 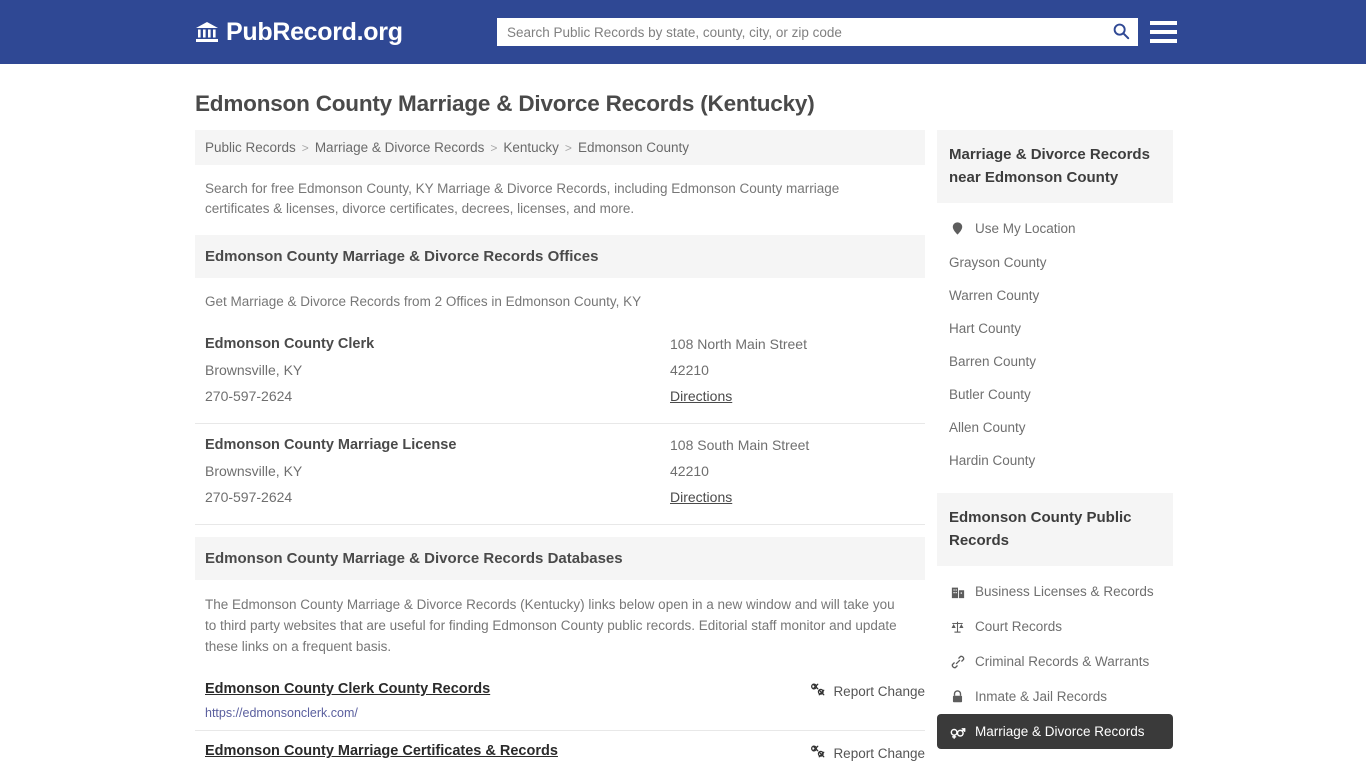 What do you see at coordinates (957, 626) in the screenshot?
I see `scales-icon` at bounding box center [957, 626].